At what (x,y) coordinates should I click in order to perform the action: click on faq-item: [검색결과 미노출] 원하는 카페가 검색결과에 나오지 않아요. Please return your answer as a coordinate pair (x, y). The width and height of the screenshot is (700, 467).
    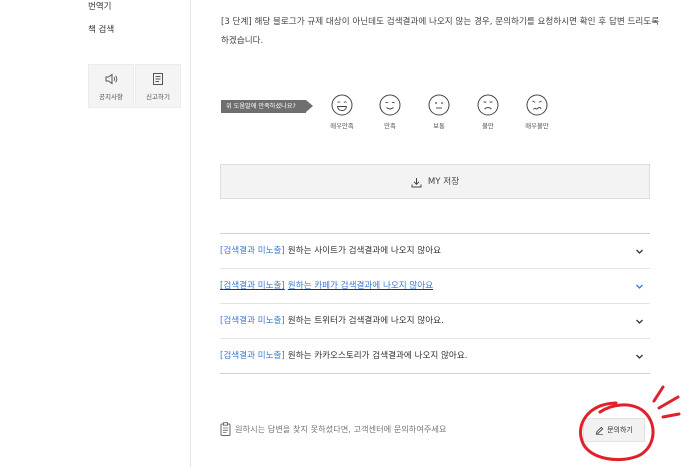
    Looking at the image, I should click on (435, 286).